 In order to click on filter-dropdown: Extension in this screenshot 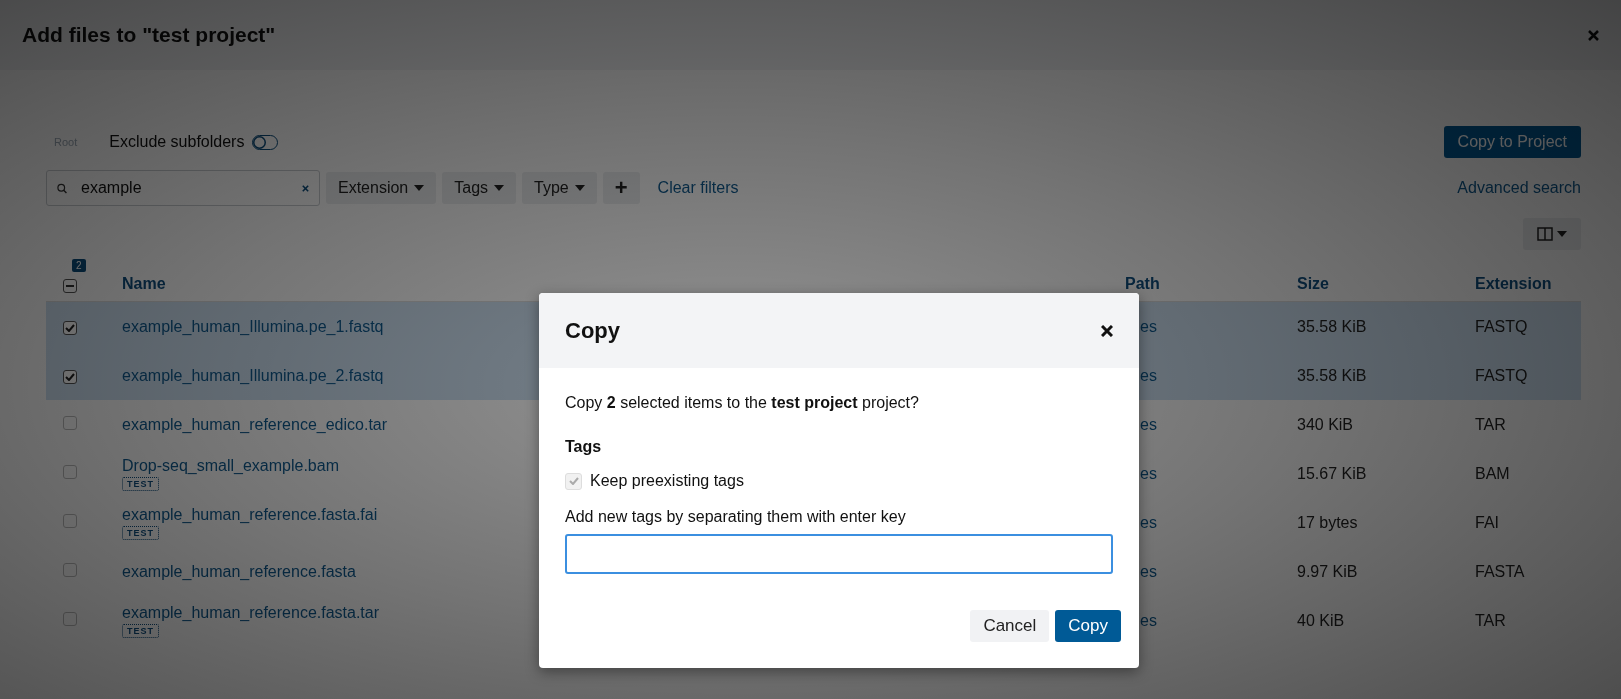, I will do `click(381, 188)`.